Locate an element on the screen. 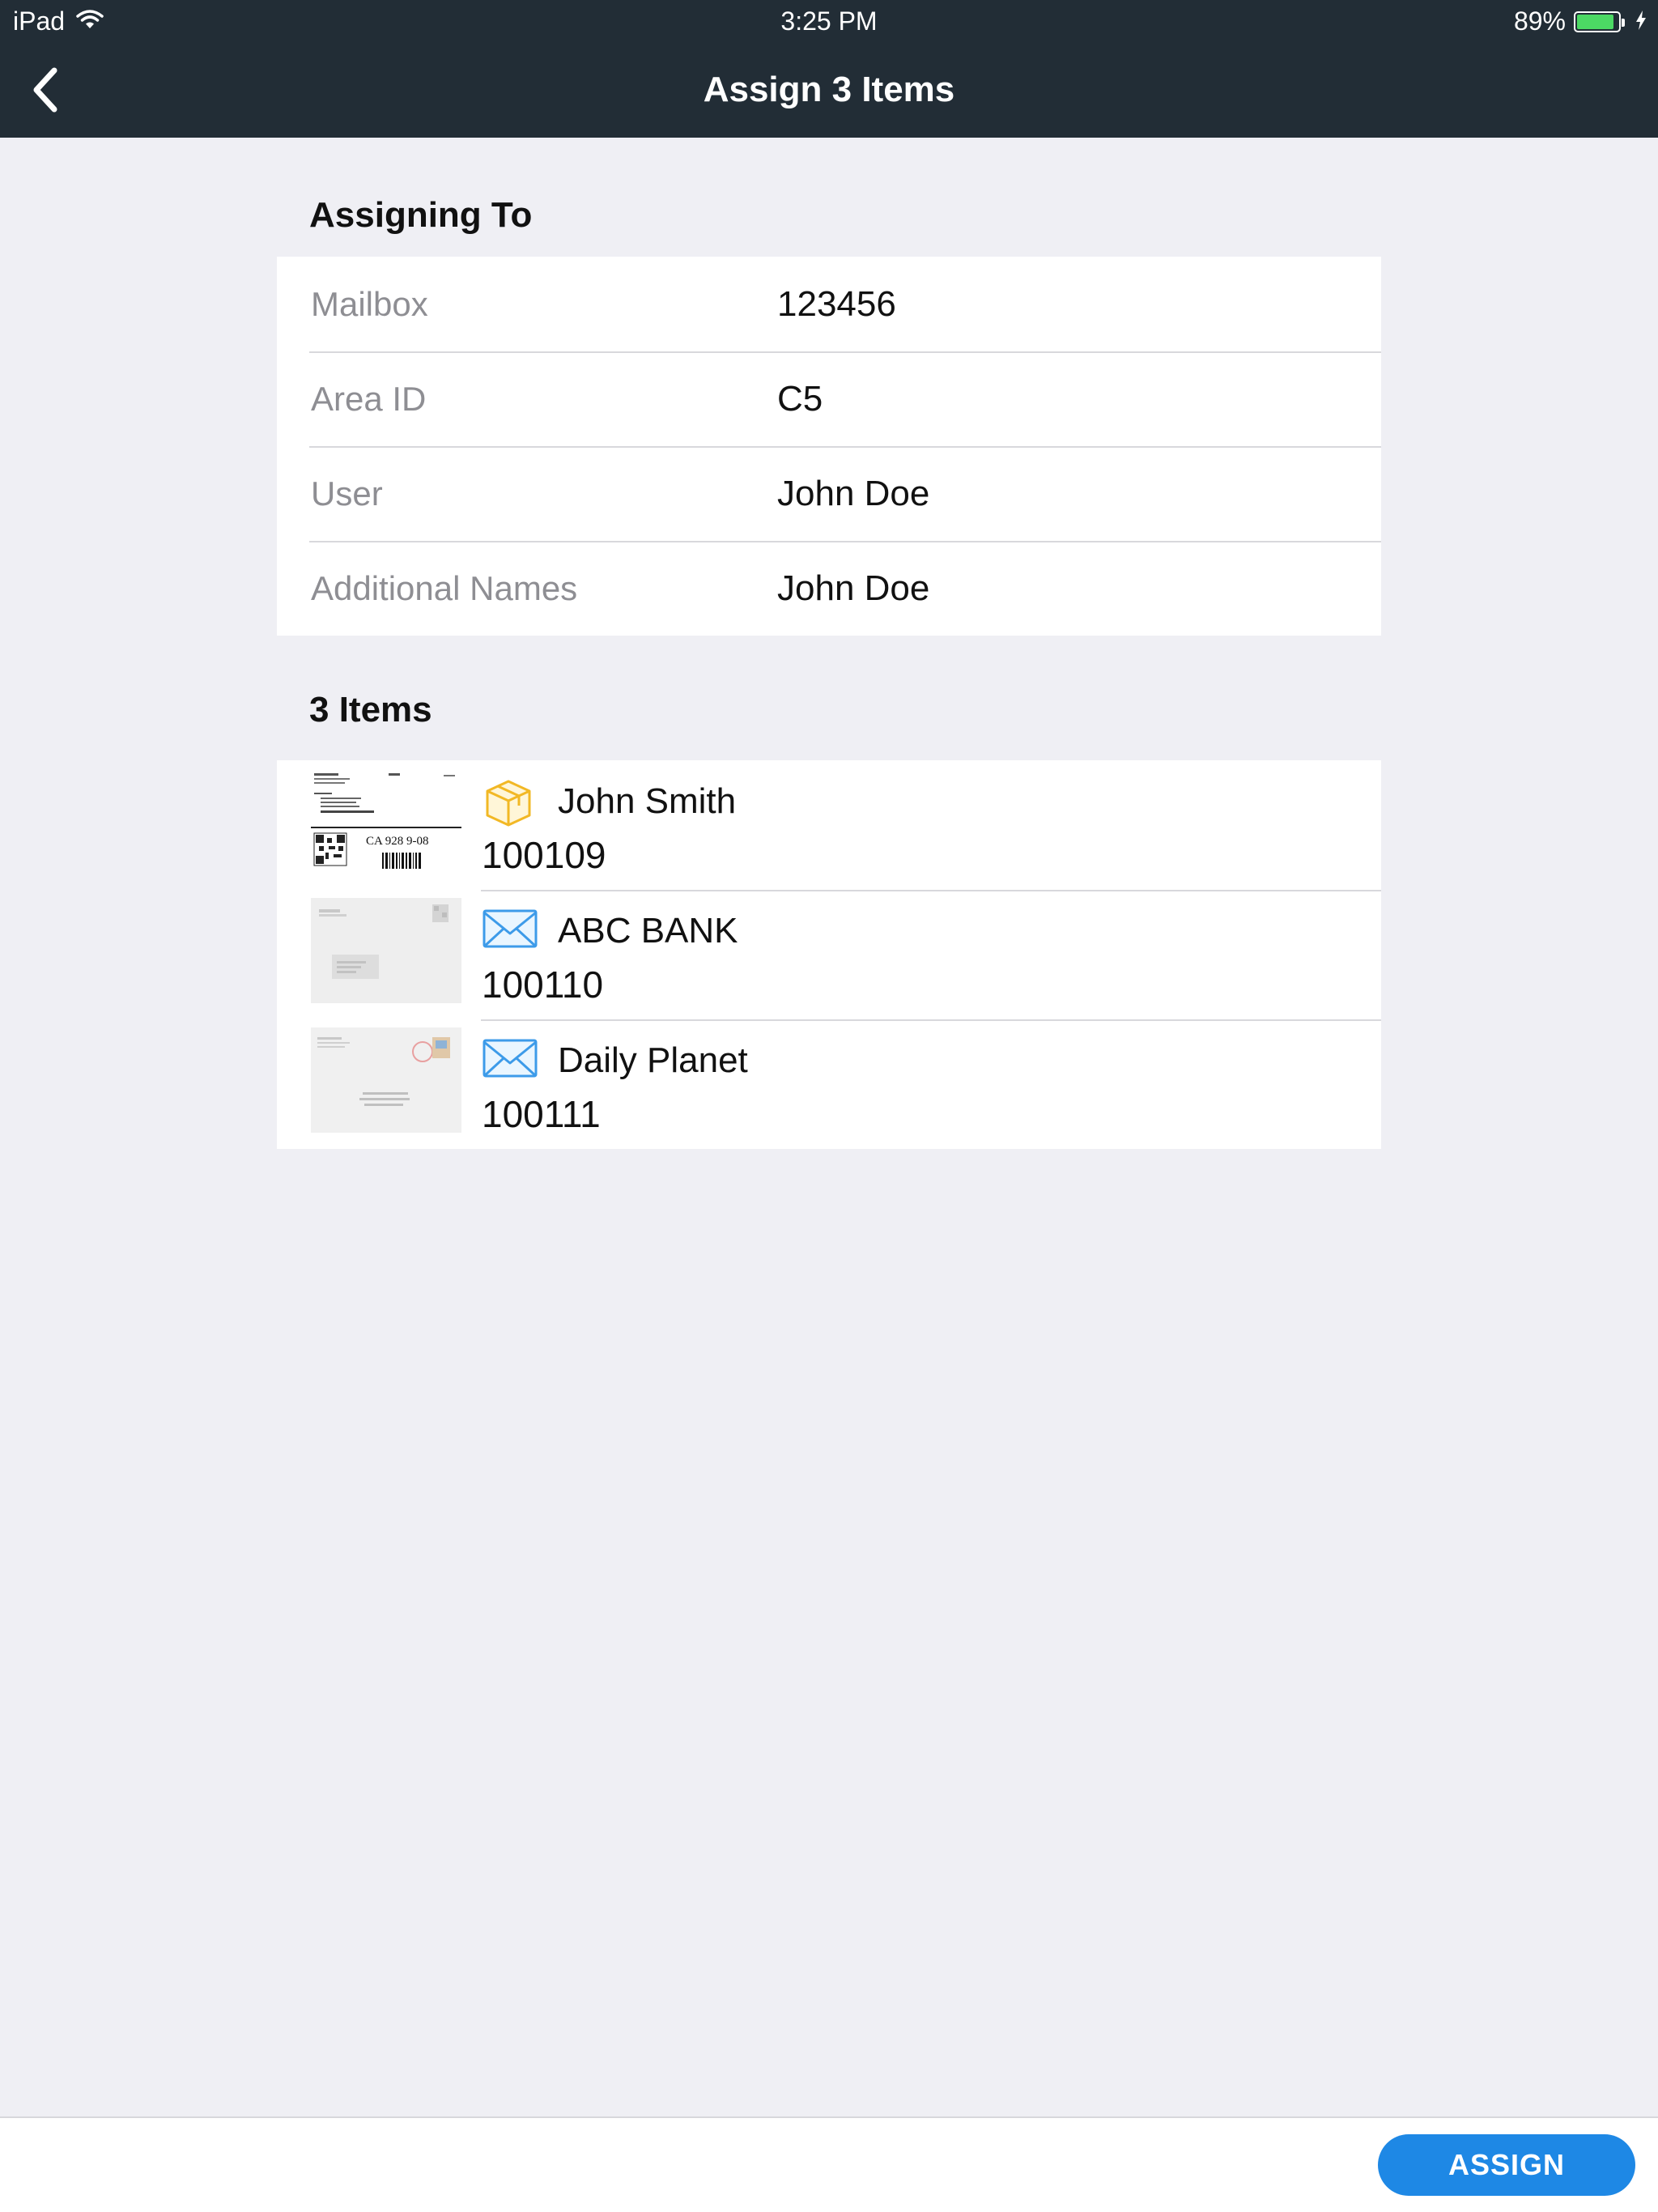  user-value: John Doe is located at coordinates (853, 493).